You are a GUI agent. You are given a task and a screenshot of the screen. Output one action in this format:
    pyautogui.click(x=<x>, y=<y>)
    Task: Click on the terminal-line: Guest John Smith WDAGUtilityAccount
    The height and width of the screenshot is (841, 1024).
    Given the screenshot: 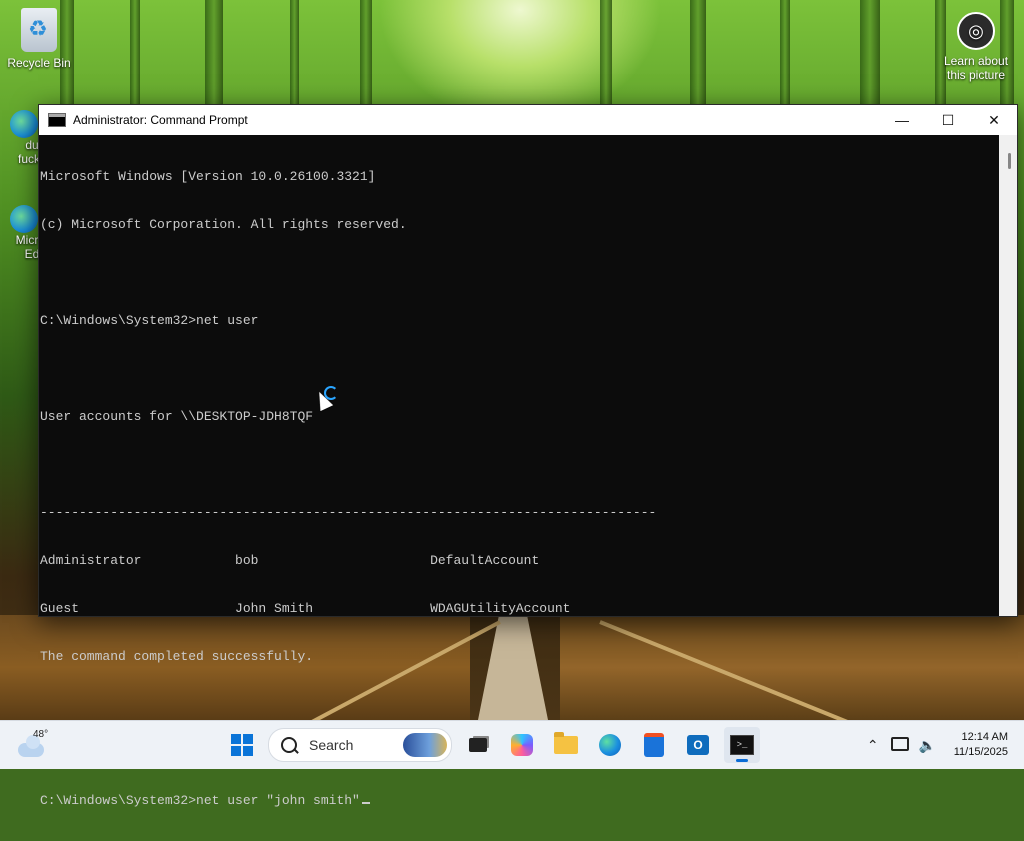 What is the action you would take?
    pyautogui.click(x=305, y=608)
    